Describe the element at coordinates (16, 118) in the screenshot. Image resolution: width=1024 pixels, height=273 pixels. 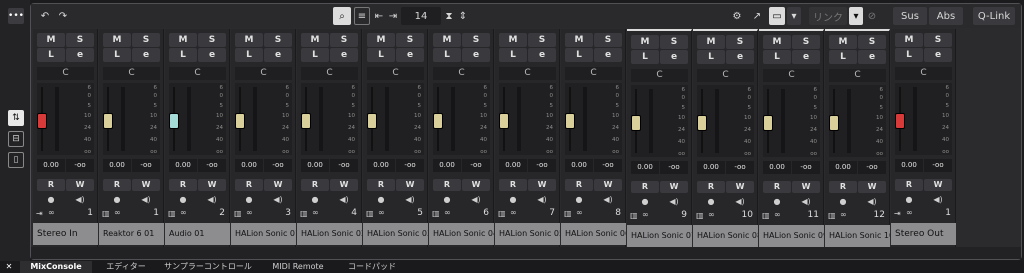
I see `fader-view-icon: ⇅` at that location.